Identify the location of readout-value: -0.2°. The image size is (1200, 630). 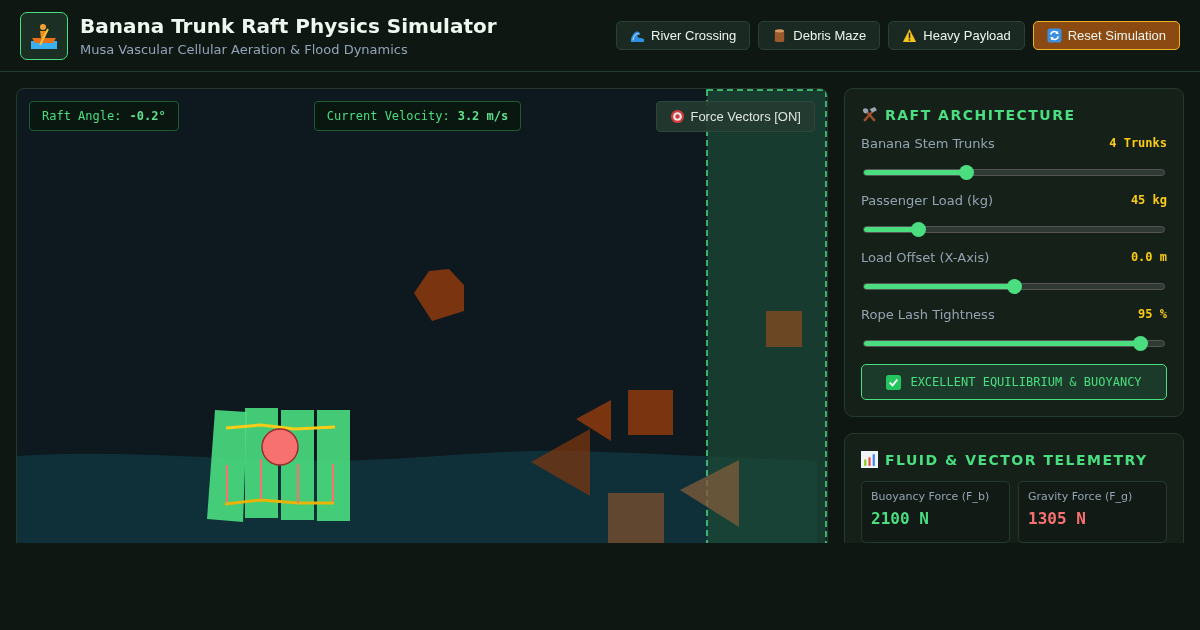
(147, 116).